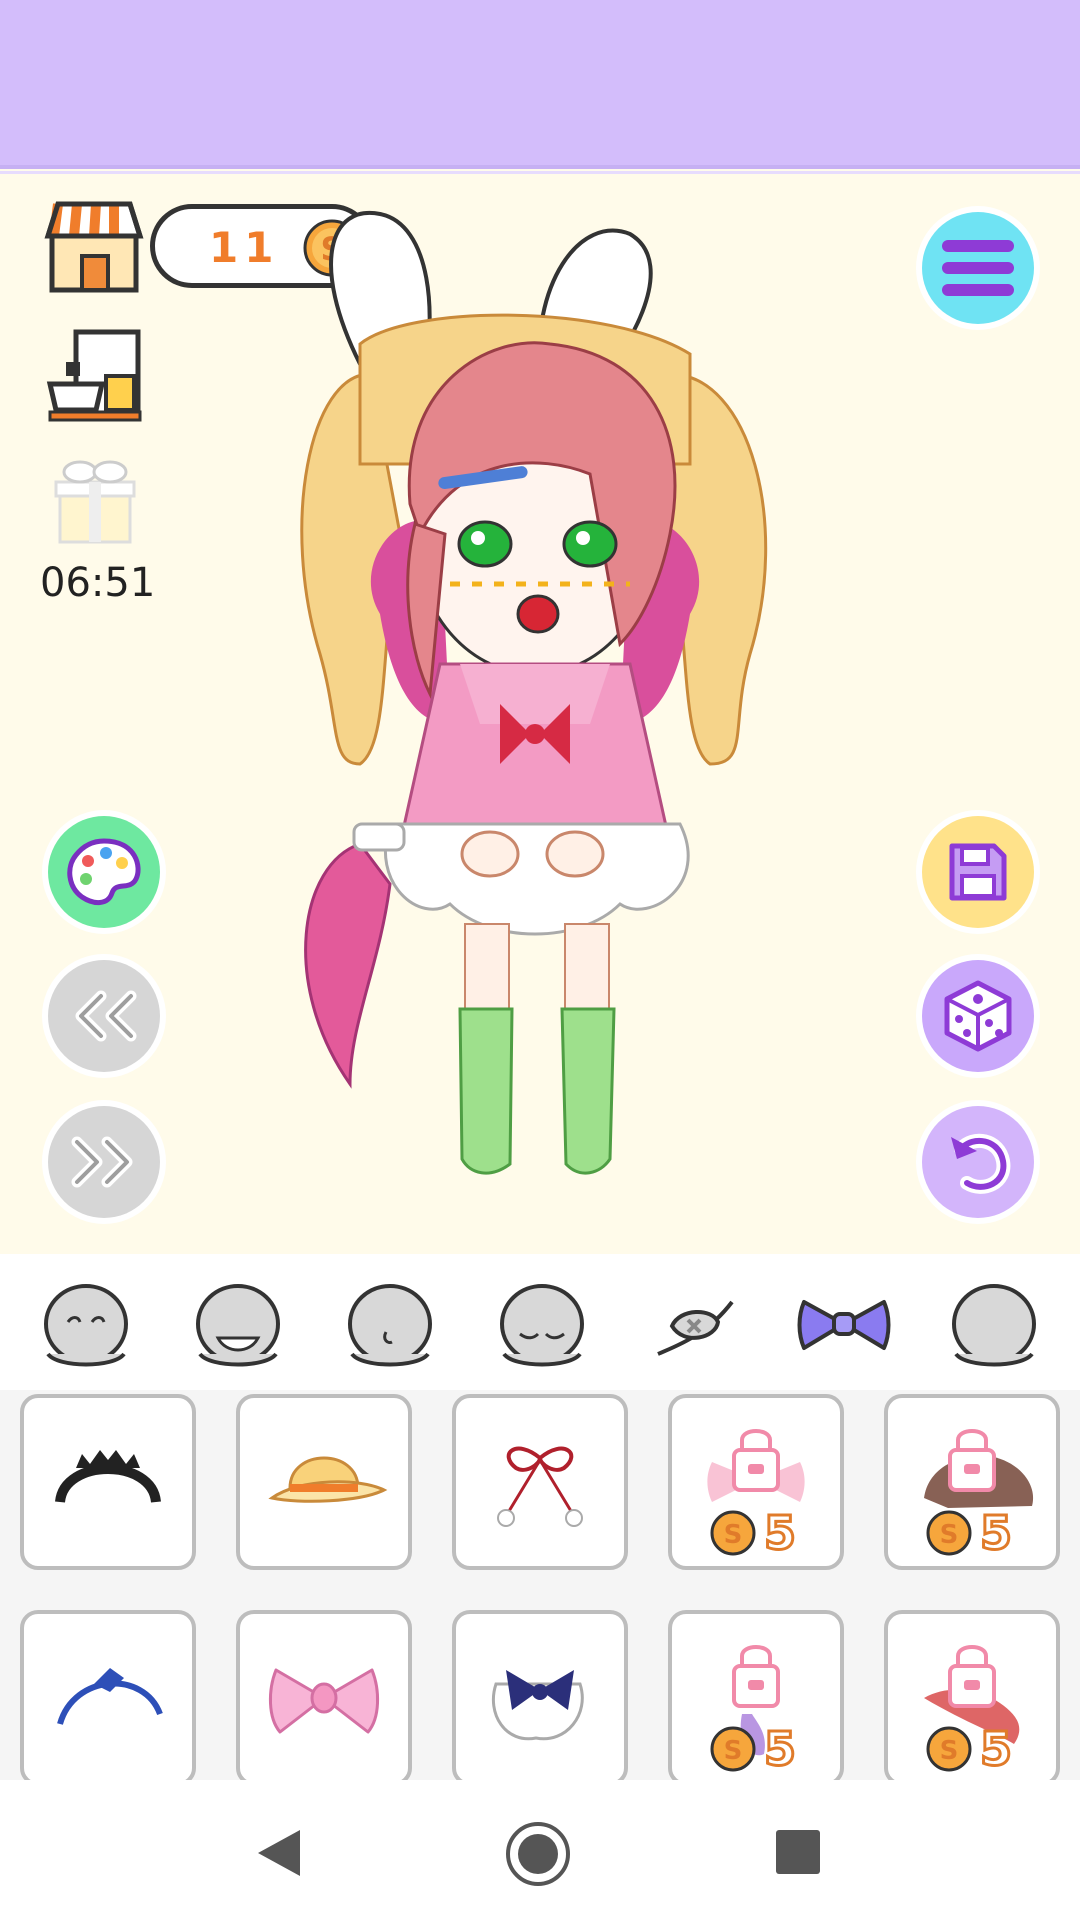 The image size is (1080, 1920). I want to click on bow-accessory-tab-icon, so click(844, 1324).